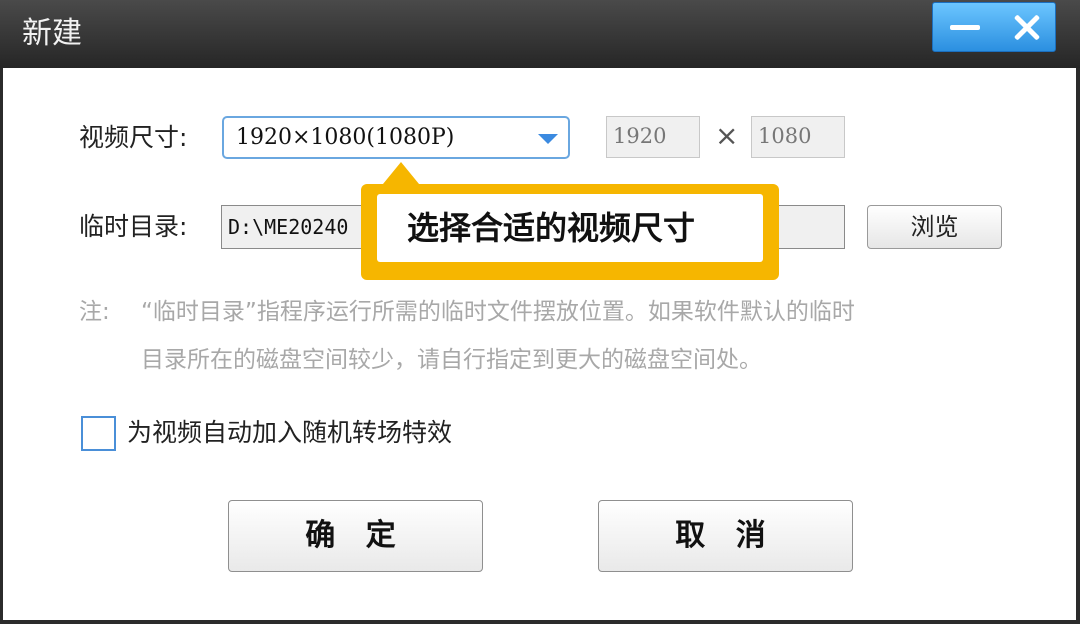 Image resolution: width=1080 pixels, height=624 pixels. I want to click on video-size-selected: 1920×1080(1080P), so click(345, 137).